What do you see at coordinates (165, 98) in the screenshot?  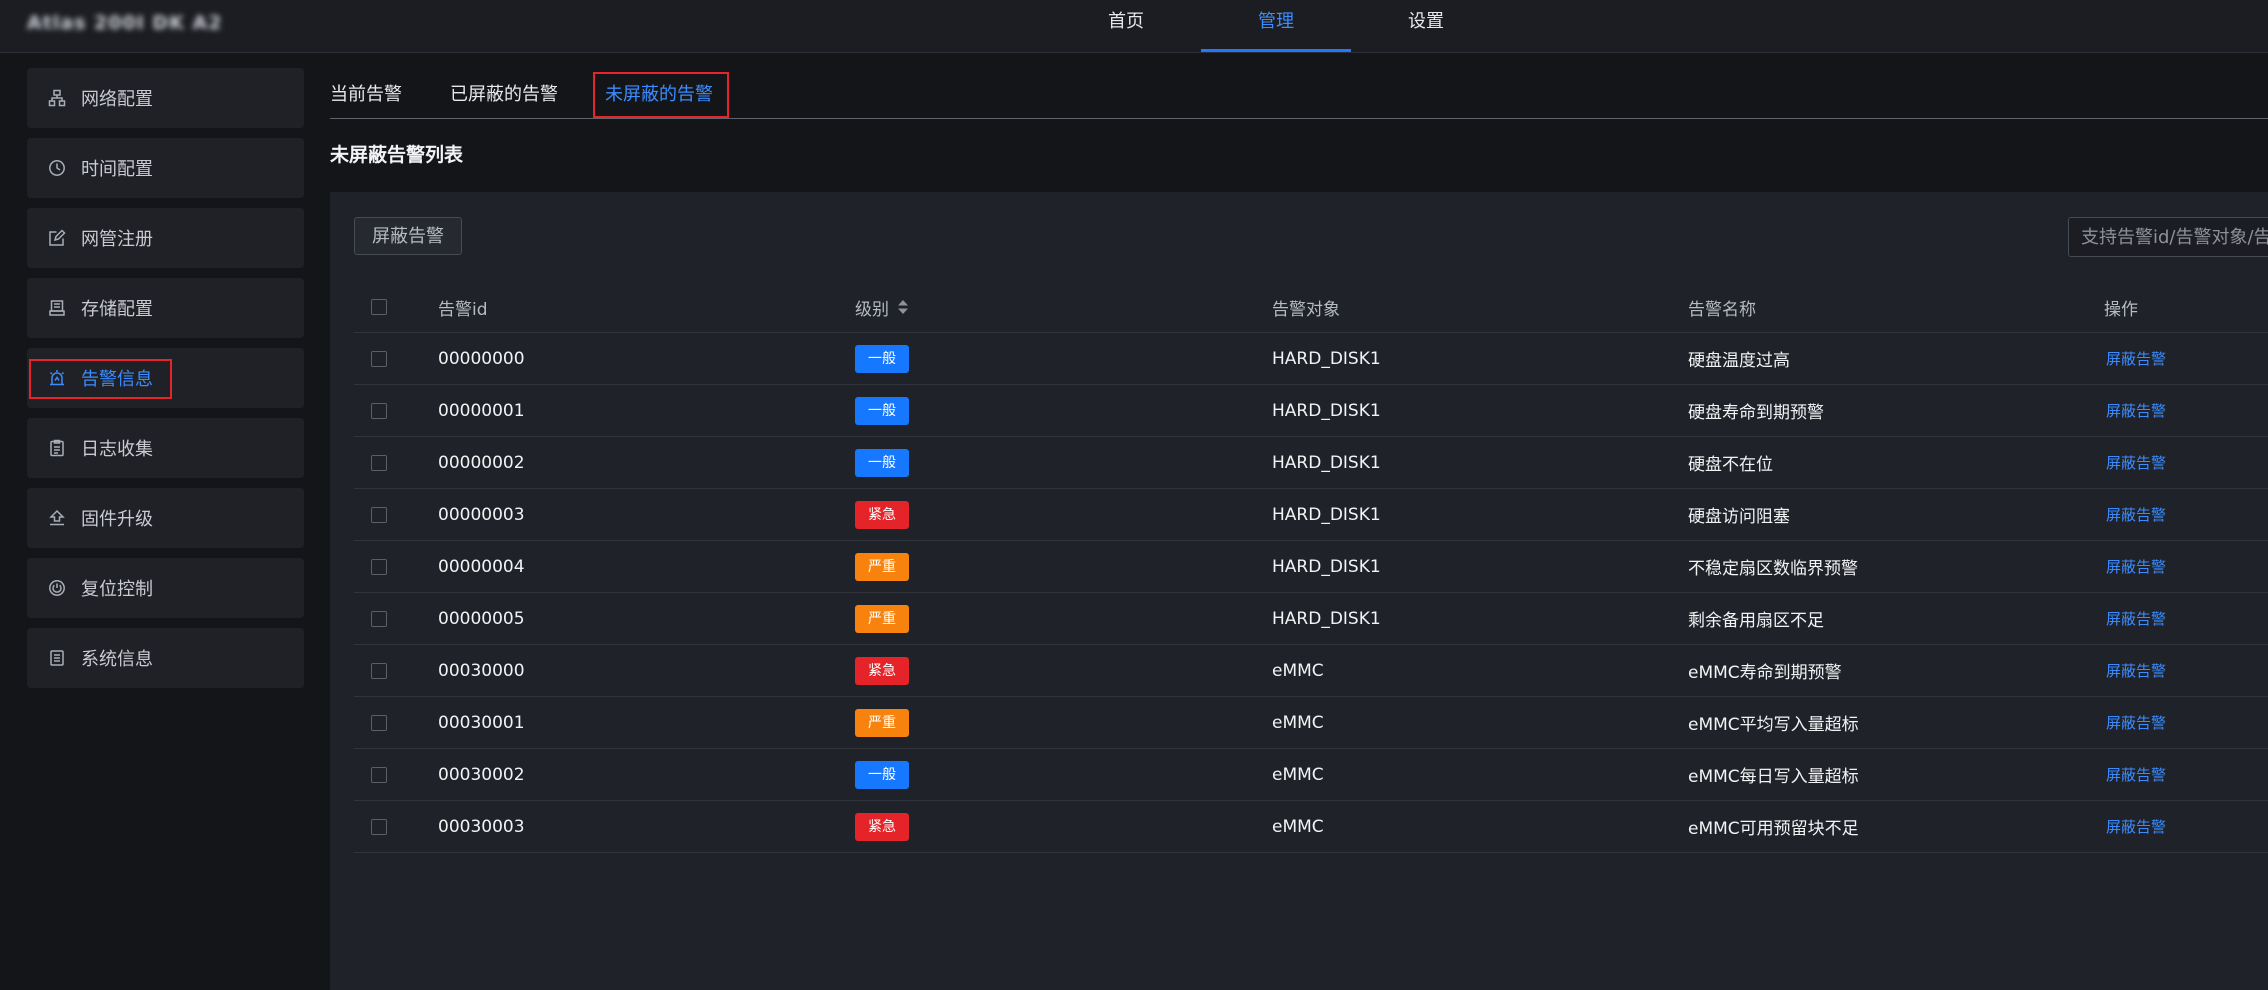 I see `sidebar-item-network: 网络配置` at bounding box center [165, 98].